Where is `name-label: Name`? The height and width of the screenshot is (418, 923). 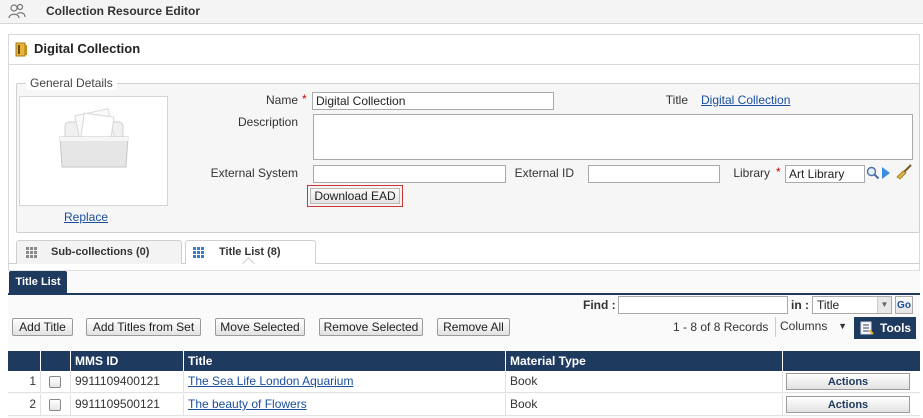
name-label: Name is located at coordinates (281, 100).